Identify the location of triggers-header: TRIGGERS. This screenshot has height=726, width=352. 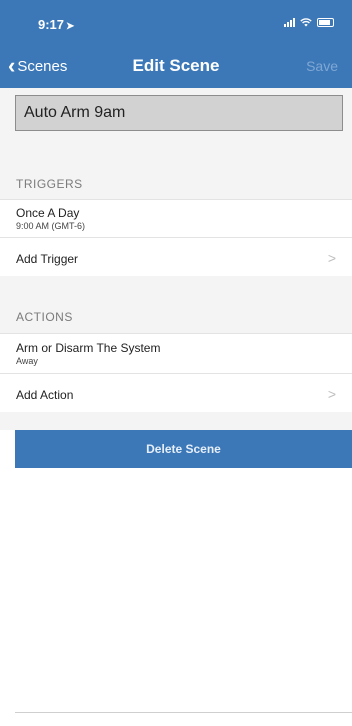
(49, 184).